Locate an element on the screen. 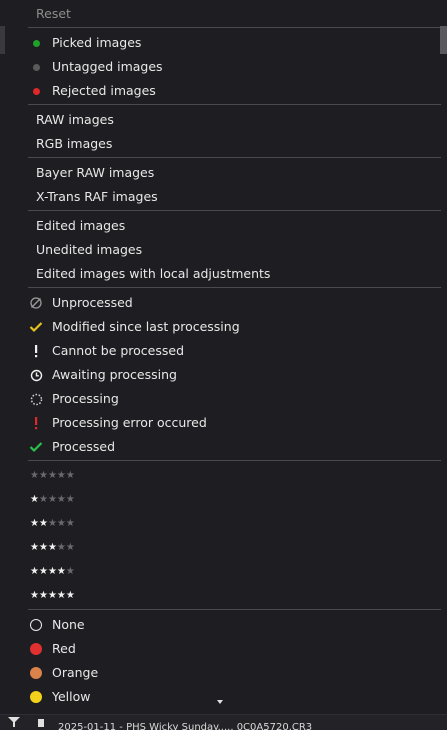 This screenshot has width=447, height=730. menu-item-label: RGB images is located at coordinates (74, 143).